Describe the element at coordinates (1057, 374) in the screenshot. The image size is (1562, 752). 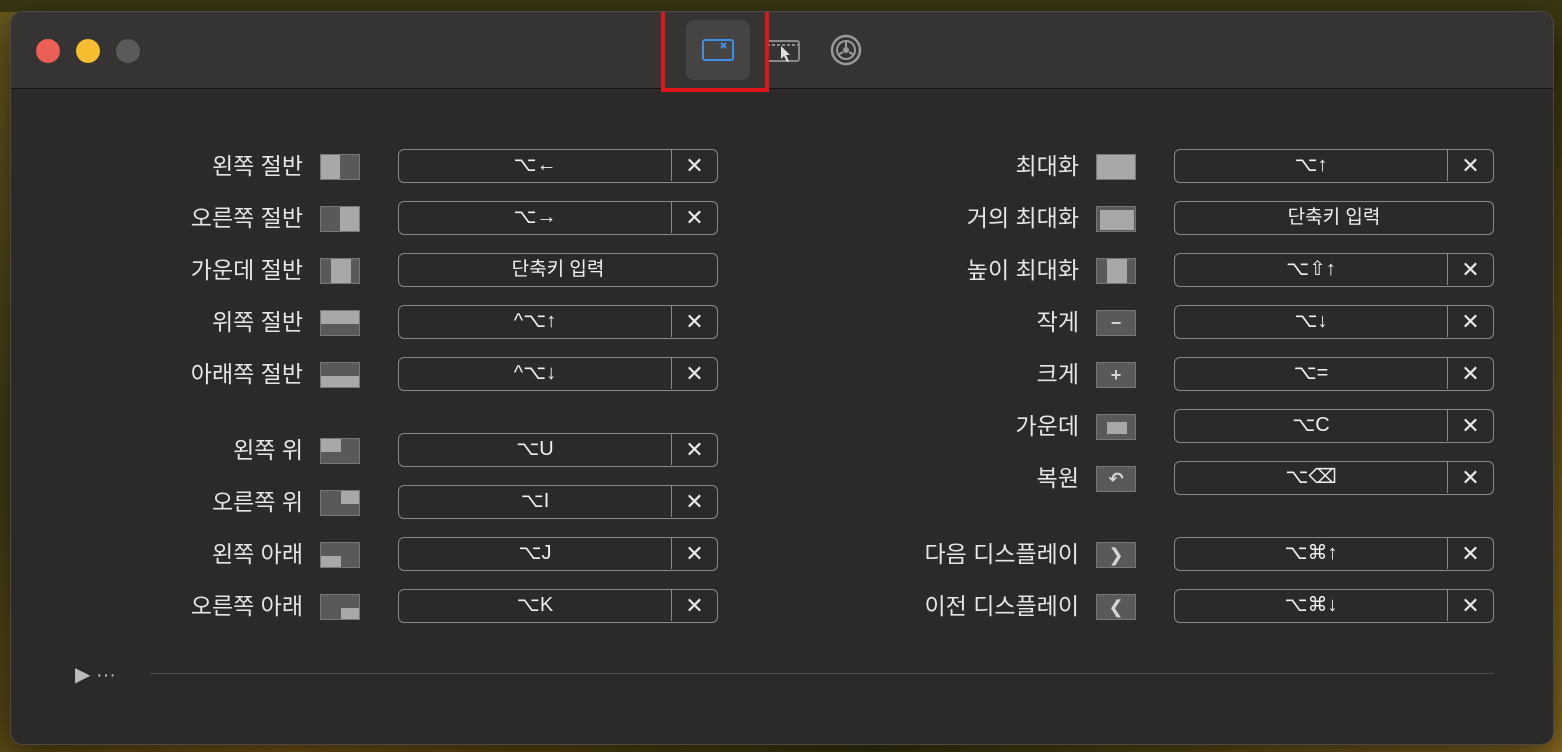
I see `shortcut-label: 크게` at that location.